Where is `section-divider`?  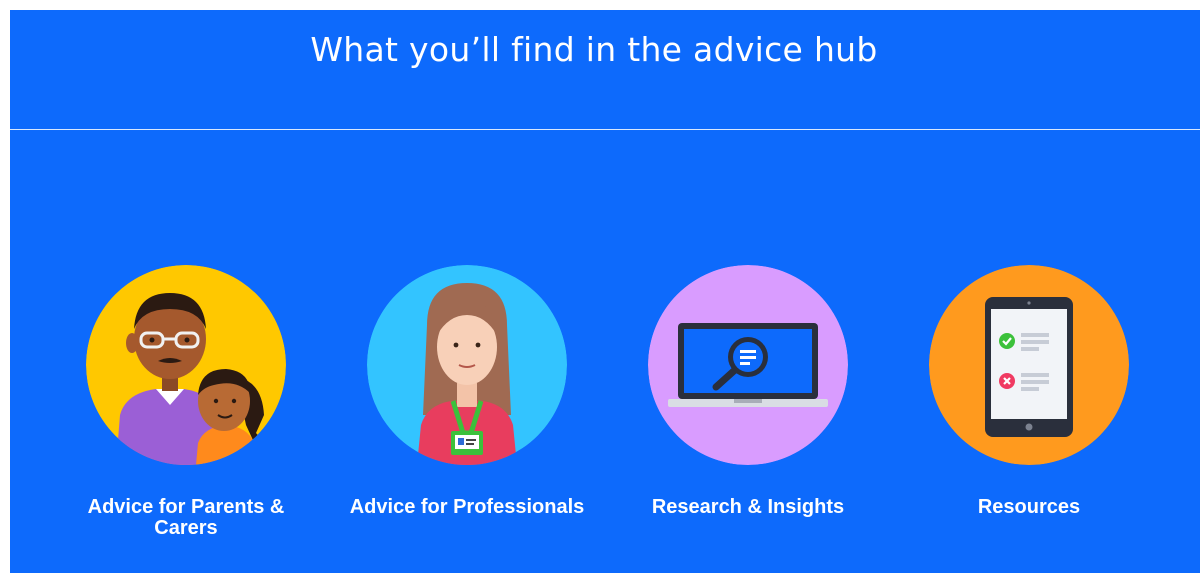 section-divider is located at coordinates (605, 129).